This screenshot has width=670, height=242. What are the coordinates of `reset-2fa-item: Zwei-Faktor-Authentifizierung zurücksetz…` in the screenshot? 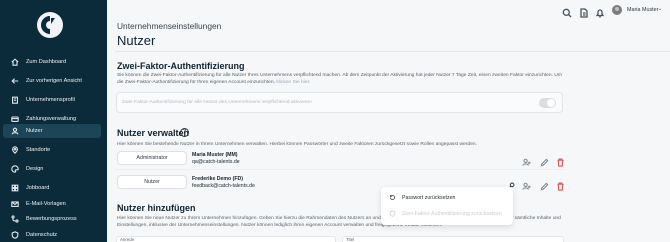 It's located at (445, 213).